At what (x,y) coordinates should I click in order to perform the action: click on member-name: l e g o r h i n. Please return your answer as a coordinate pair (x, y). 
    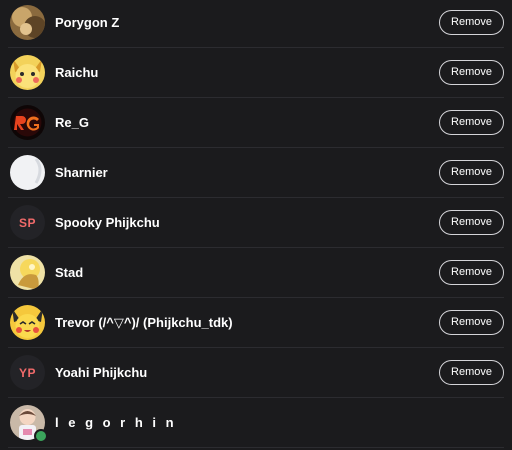
    Looking at the image, I should click on (116, 422).